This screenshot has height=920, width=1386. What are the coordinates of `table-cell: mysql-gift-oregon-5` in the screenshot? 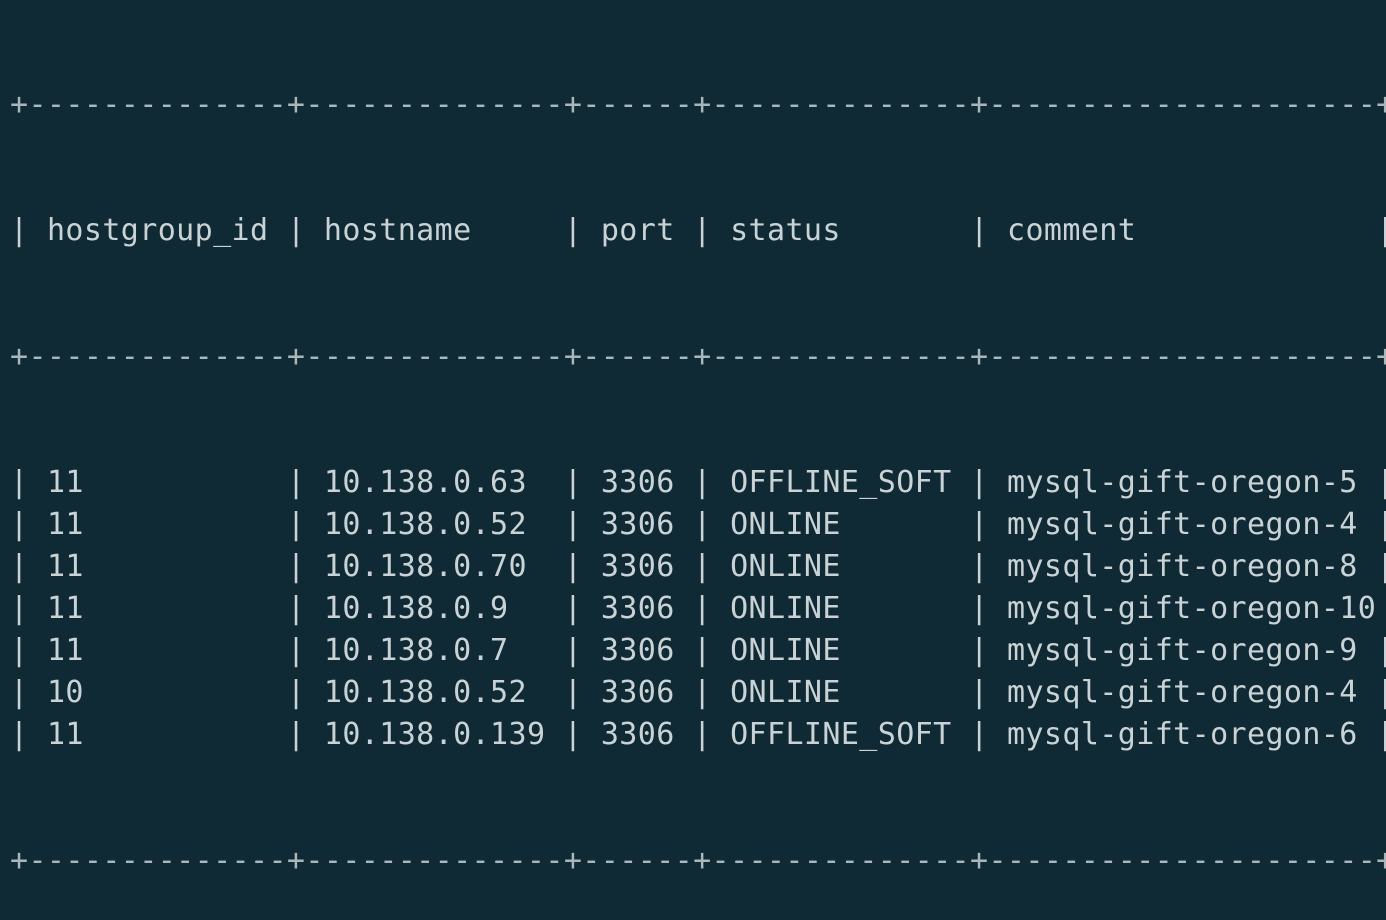 It's located at (1182, 482).